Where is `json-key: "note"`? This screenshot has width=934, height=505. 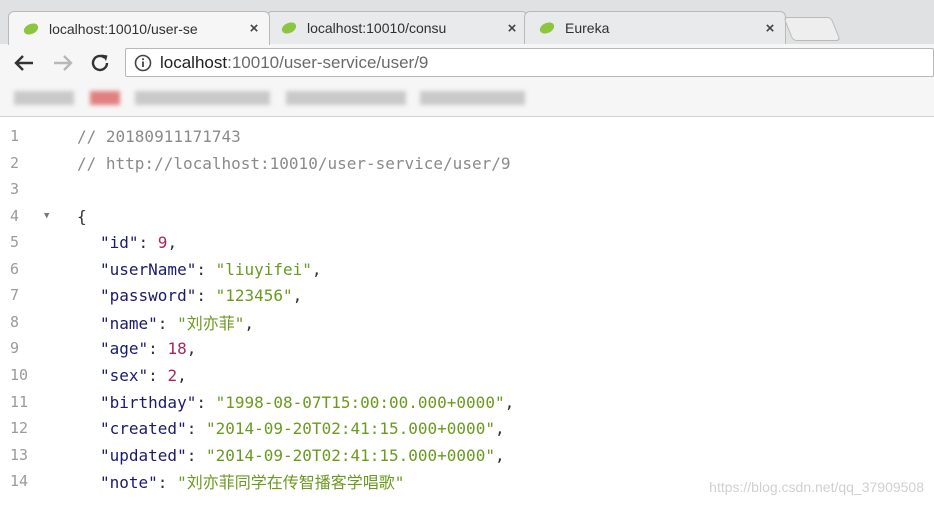
json-key: "note" is located at coordinates (129, 482).